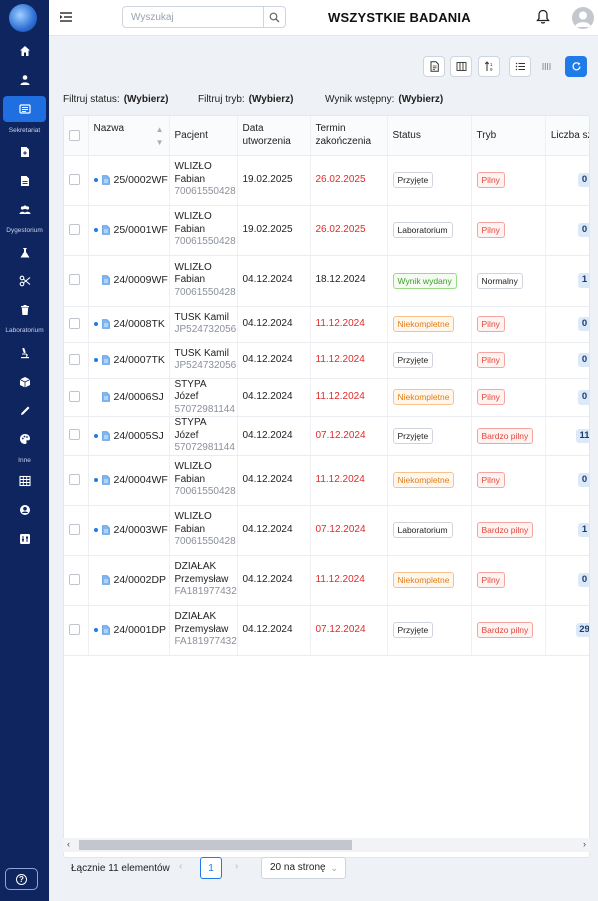 The height and width of the screenshot is (901, 598). Describe the element at coordinates (236, 866) in the screenshot. I see `next-page-icon: ›` at that location.